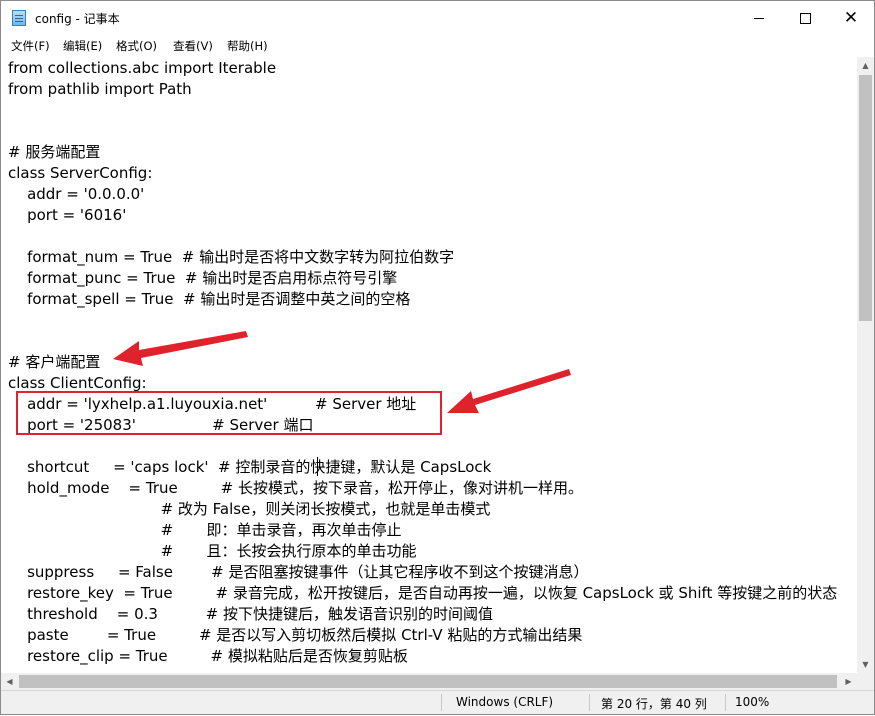 The width and height of the screenshot is (875, 716). Describe the element at coordinates (247, 46) in the screenshot. I see `menu-help: 帮助(H)` at that location.